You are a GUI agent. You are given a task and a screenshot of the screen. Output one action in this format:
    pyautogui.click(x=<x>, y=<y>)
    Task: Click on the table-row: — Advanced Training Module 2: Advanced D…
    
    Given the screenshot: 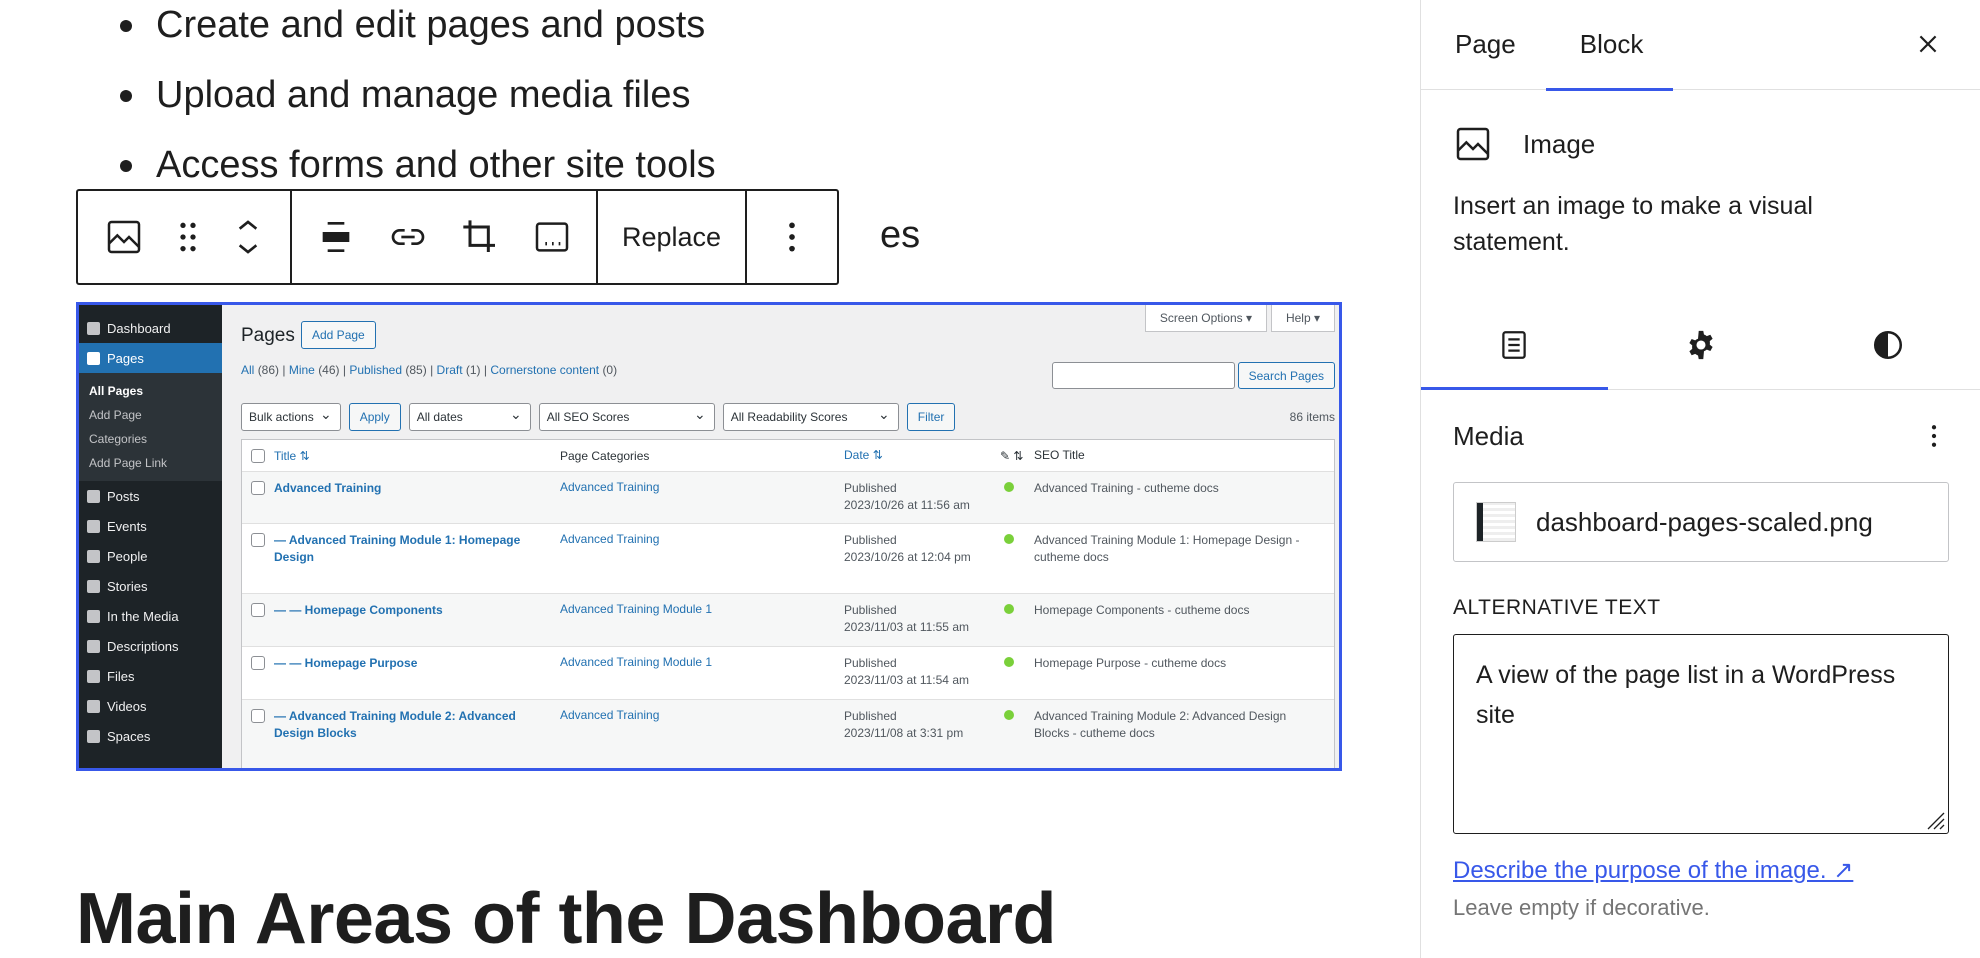 What is the action you would take?
    pyautogui.click(x=788, y=734)
    